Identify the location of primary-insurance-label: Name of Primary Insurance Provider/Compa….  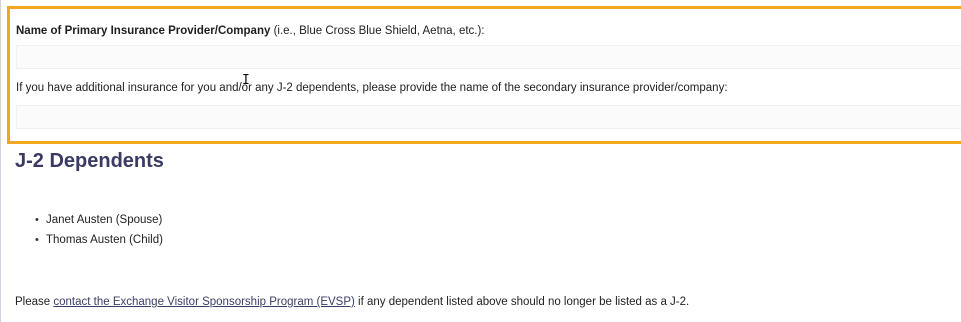
(250, 31).